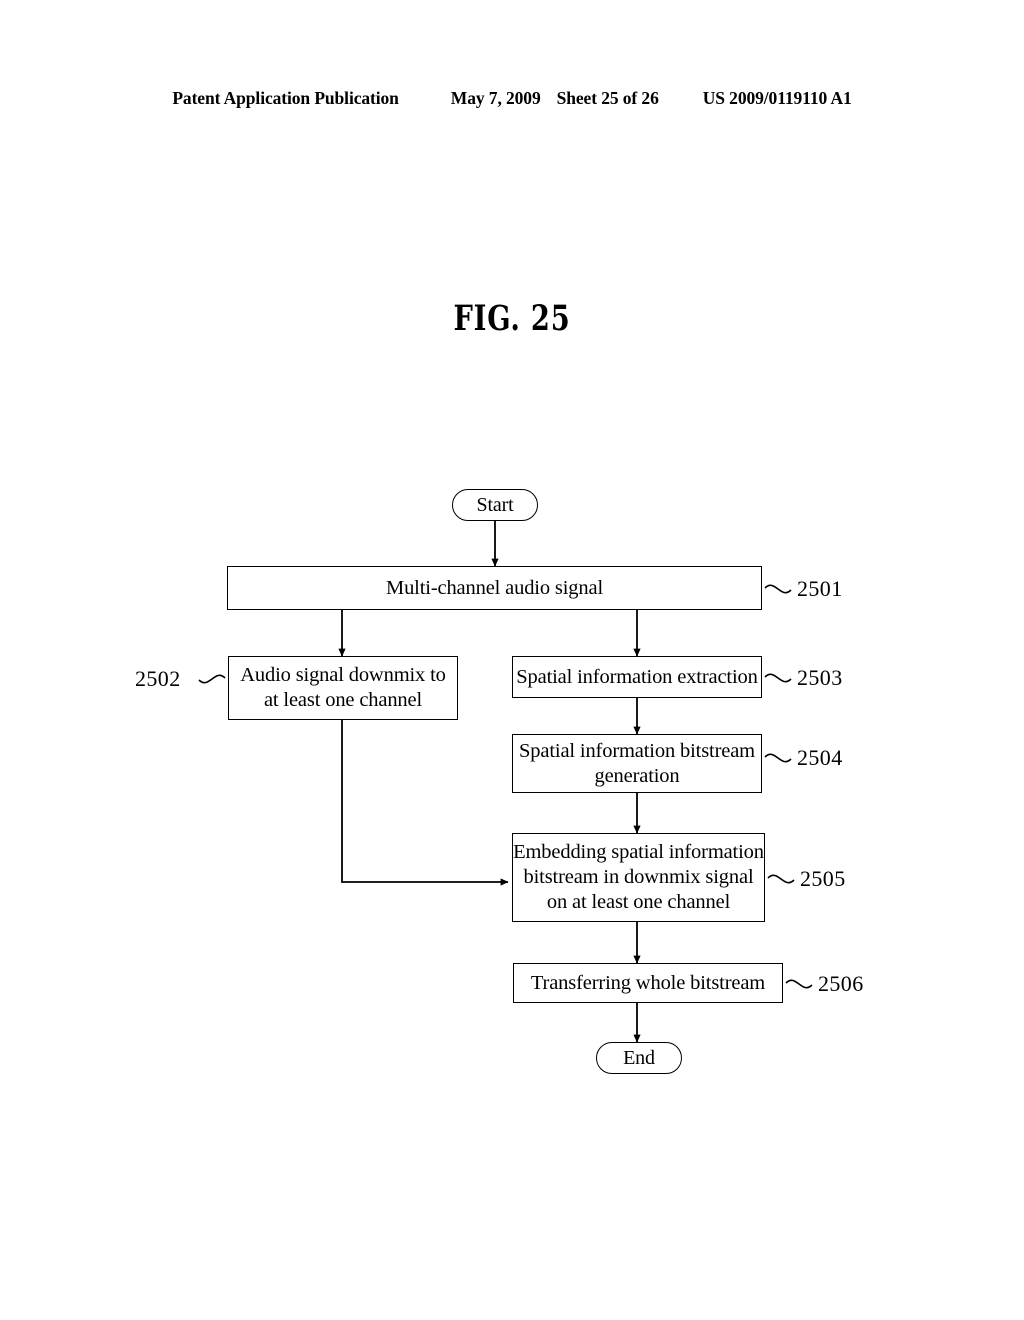 The width and height of the screenshot is (1024, 1320). I want to click on flow-node-start-label: Start, so click(495, 504).